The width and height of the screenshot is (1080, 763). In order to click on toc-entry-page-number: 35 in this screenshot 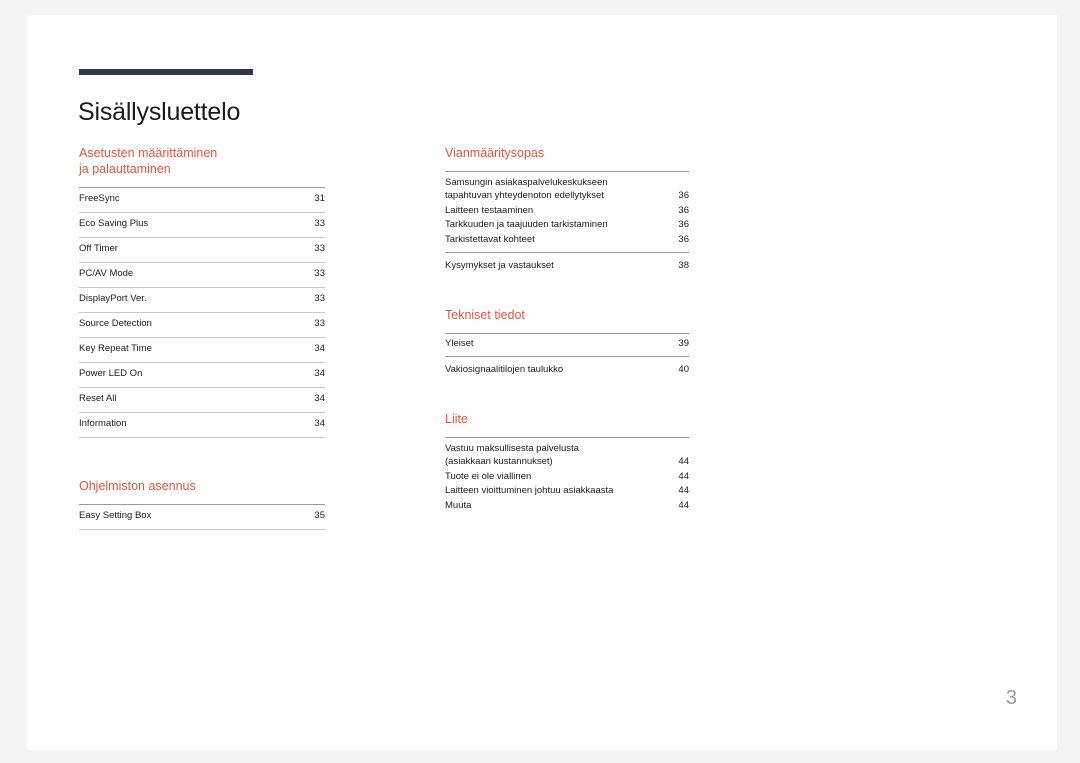, I will do `click(319, 515)`.